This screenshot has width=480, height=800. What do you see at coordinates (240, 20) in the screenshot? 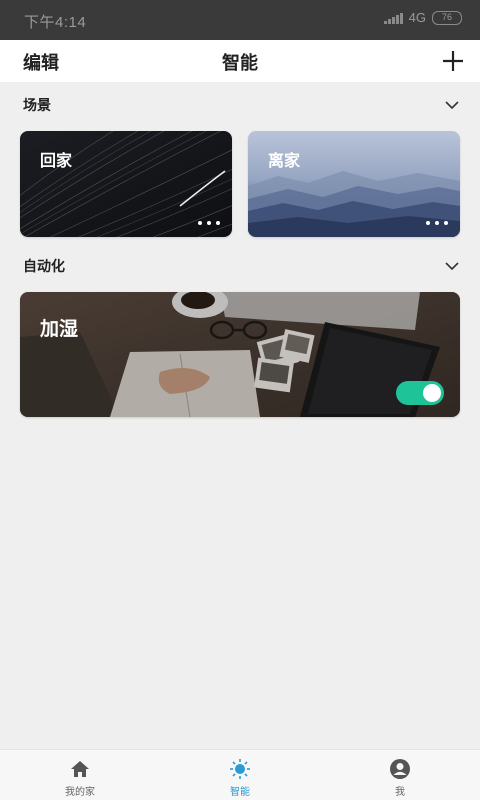
I see `status-bar: 下午4:14 4G 76` at bounding box center [240, 20].